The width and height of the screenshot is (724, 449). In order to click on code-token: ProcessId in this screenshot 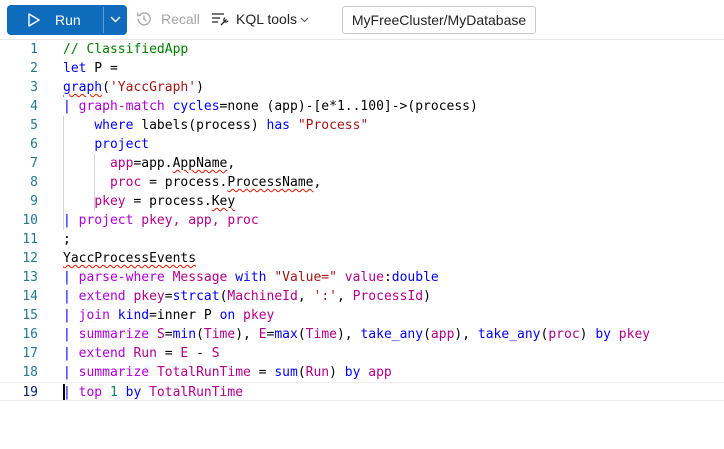, I will do `click(388, 296)`.